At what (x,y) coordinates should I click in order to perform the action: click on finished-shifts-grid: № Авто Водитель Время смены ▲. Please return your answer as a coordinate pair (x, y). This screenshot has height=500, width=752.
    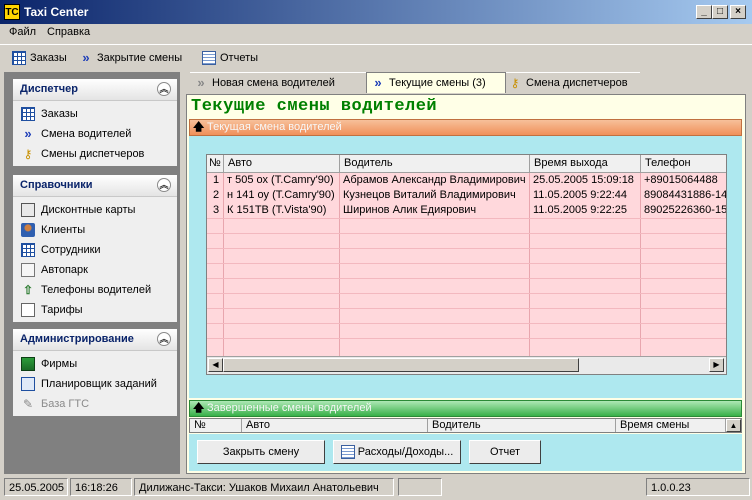
    Looking at the image, I should click on (465, 425).